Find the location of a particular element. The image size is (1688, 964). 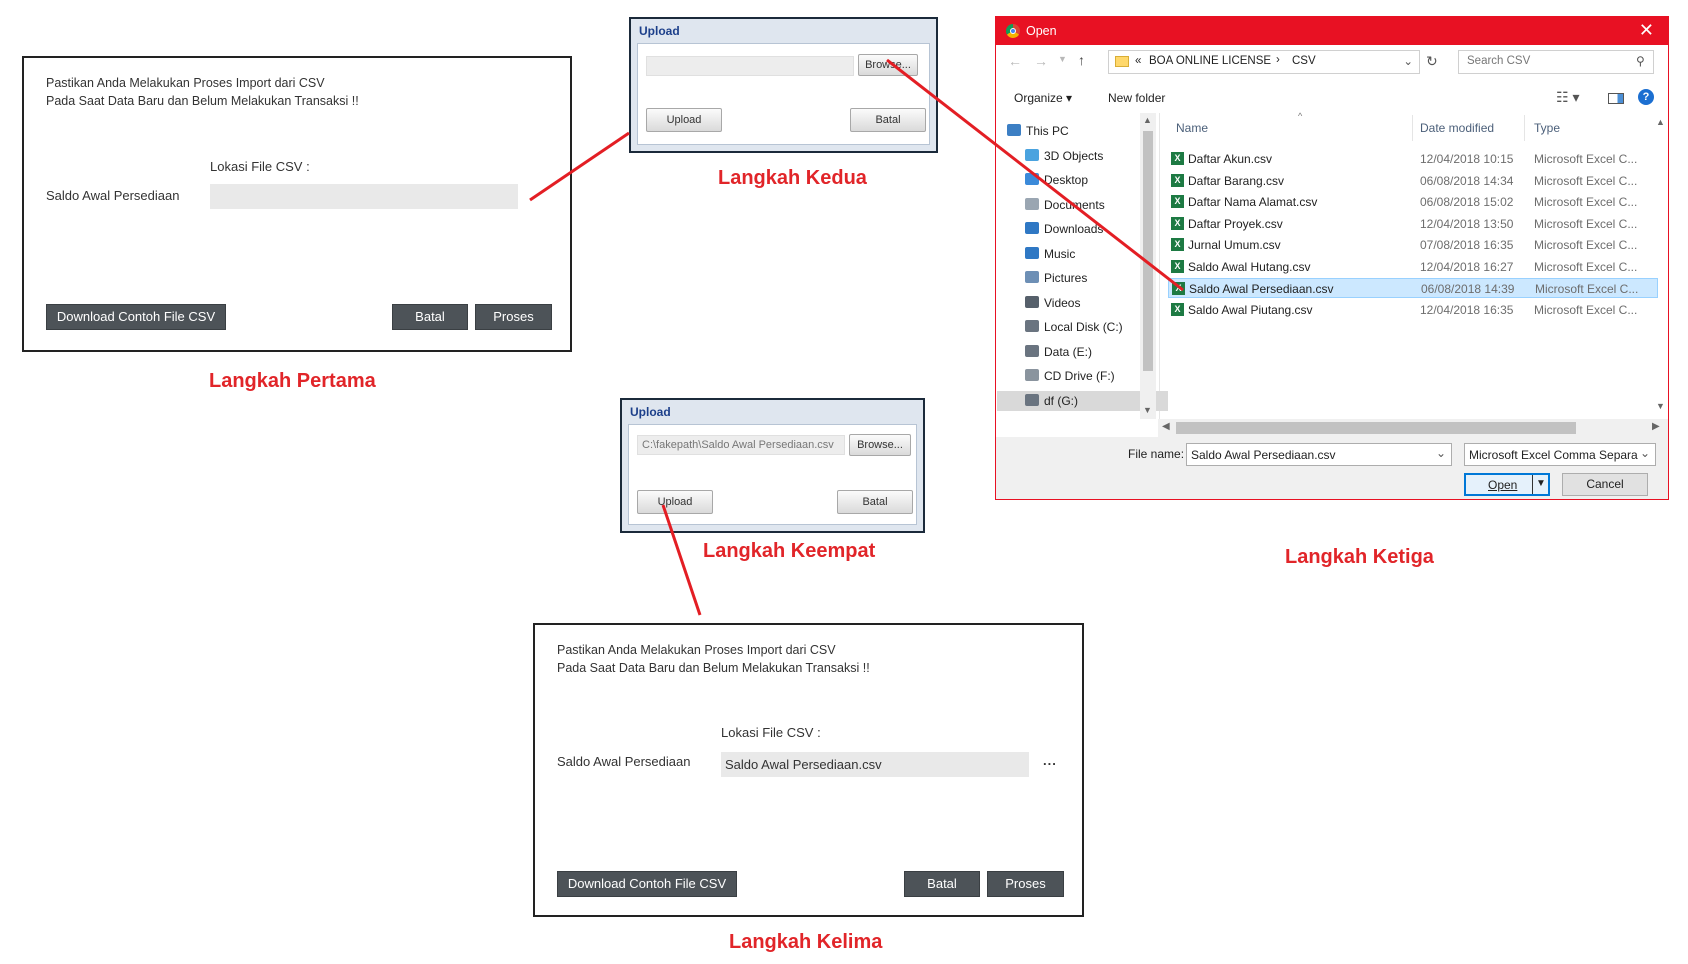

file-type-select: Microsoft Excel Comma Separa ⌄ is located at coordinates (1560, 454).